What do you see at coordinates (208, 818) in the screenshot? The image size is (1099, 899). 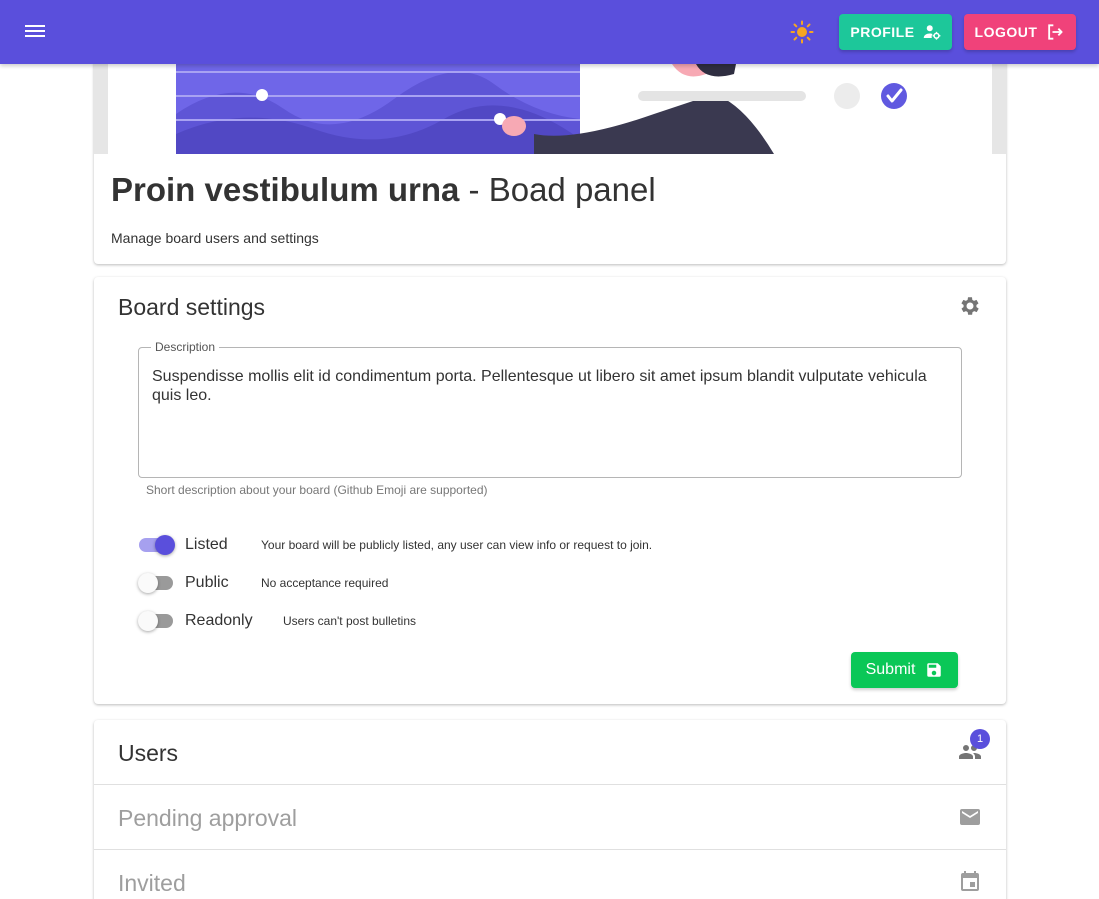 I see `pending-panel-title: Pending approval` at bounding box center [208, 818].